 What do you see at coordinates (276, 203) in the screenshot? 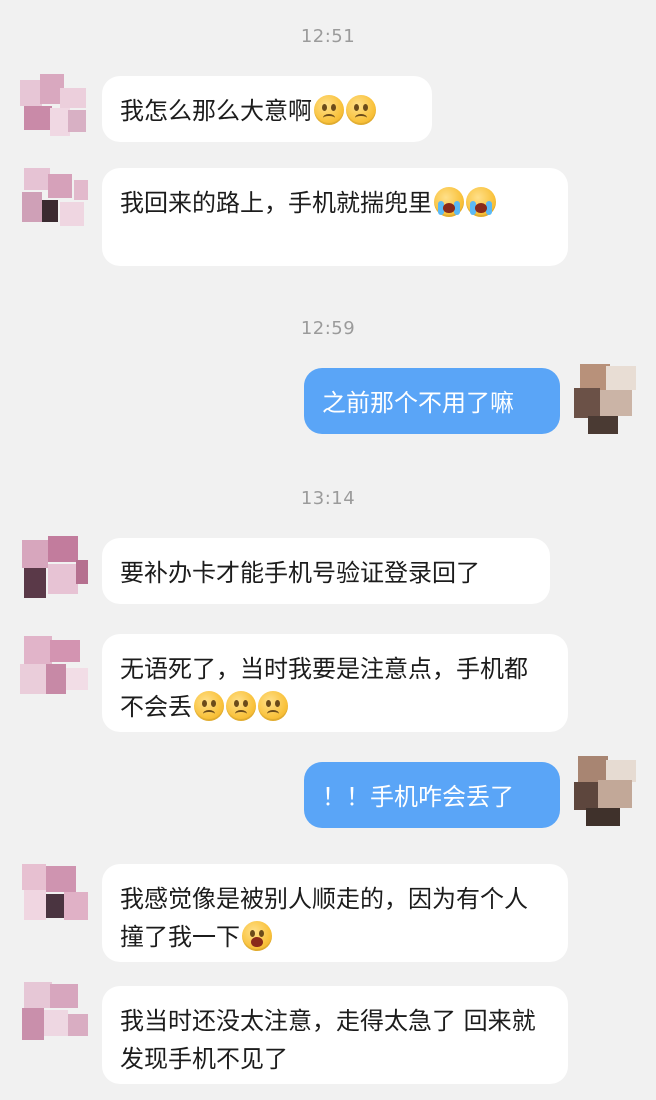
I see `message-text: 我回来的路上，手机就揣兜里` at bounding box center [276, 203].